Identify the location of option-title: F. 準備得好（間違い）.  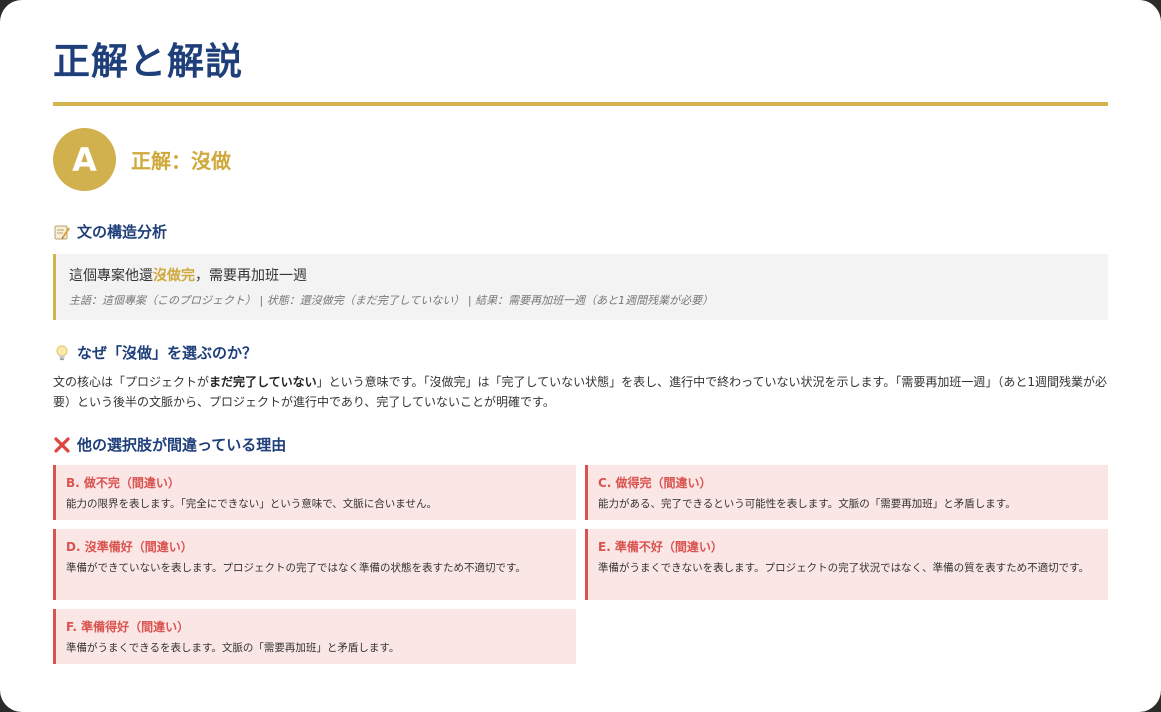
(128, 627).